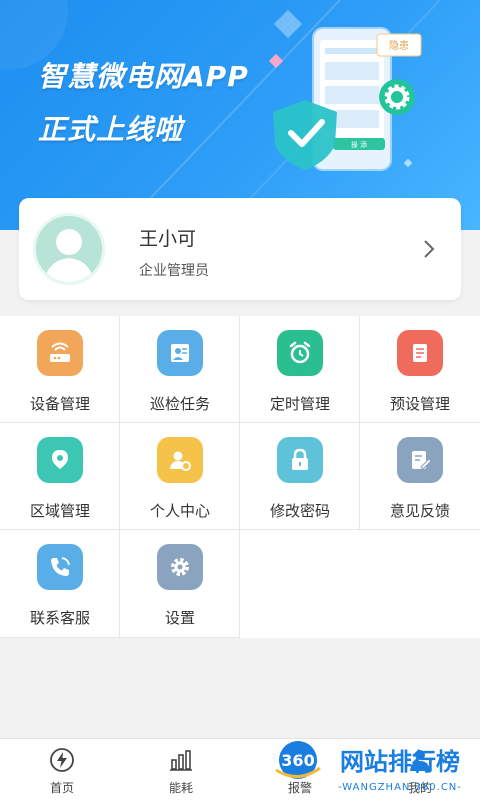  I want to click on menu-item-change-password: 修改密码, so click(300, 476).